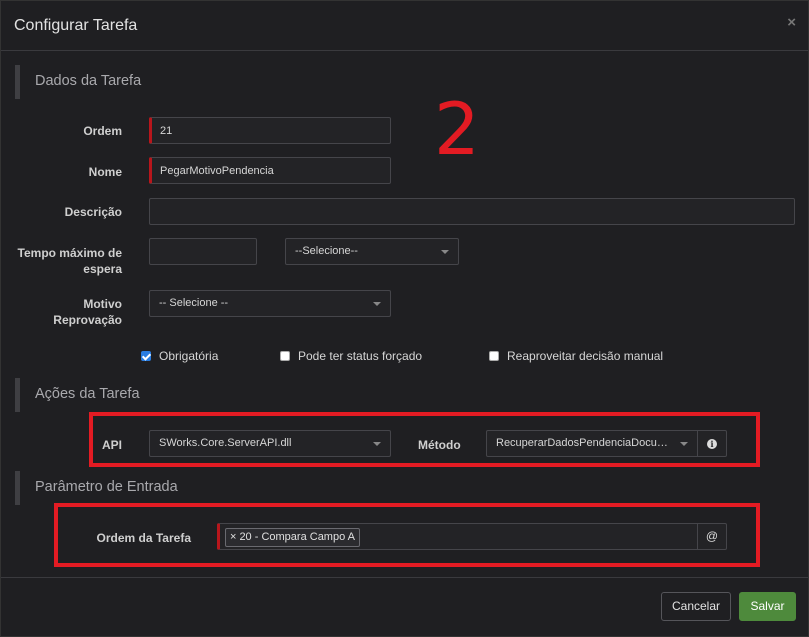 Image resolution: width=809 pixels, height=637 pixels. I want to click on annotation-number: 2, so click(457, 129).